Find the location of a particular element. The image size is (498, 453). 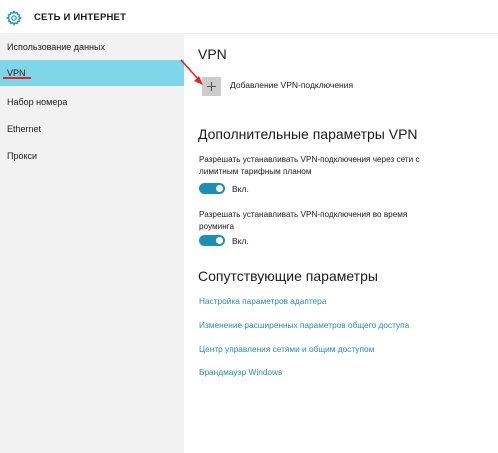

roaming-toggle is located at coordinates (212, 240).